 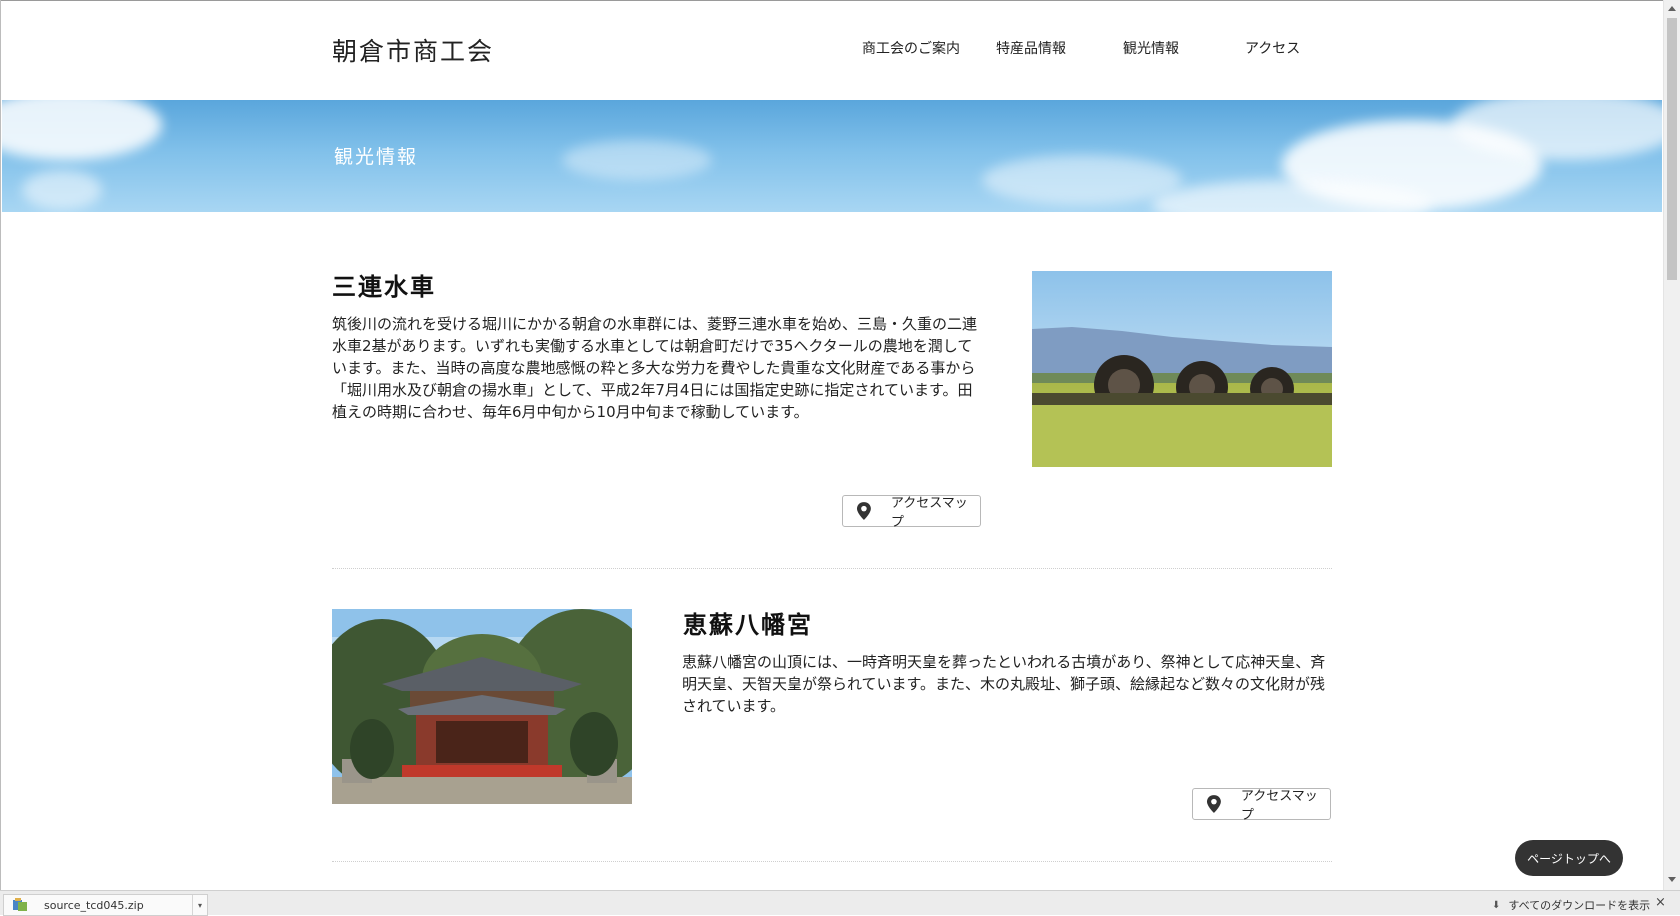 I want to click on scroll-thumb, so click(x=1672, y=149).